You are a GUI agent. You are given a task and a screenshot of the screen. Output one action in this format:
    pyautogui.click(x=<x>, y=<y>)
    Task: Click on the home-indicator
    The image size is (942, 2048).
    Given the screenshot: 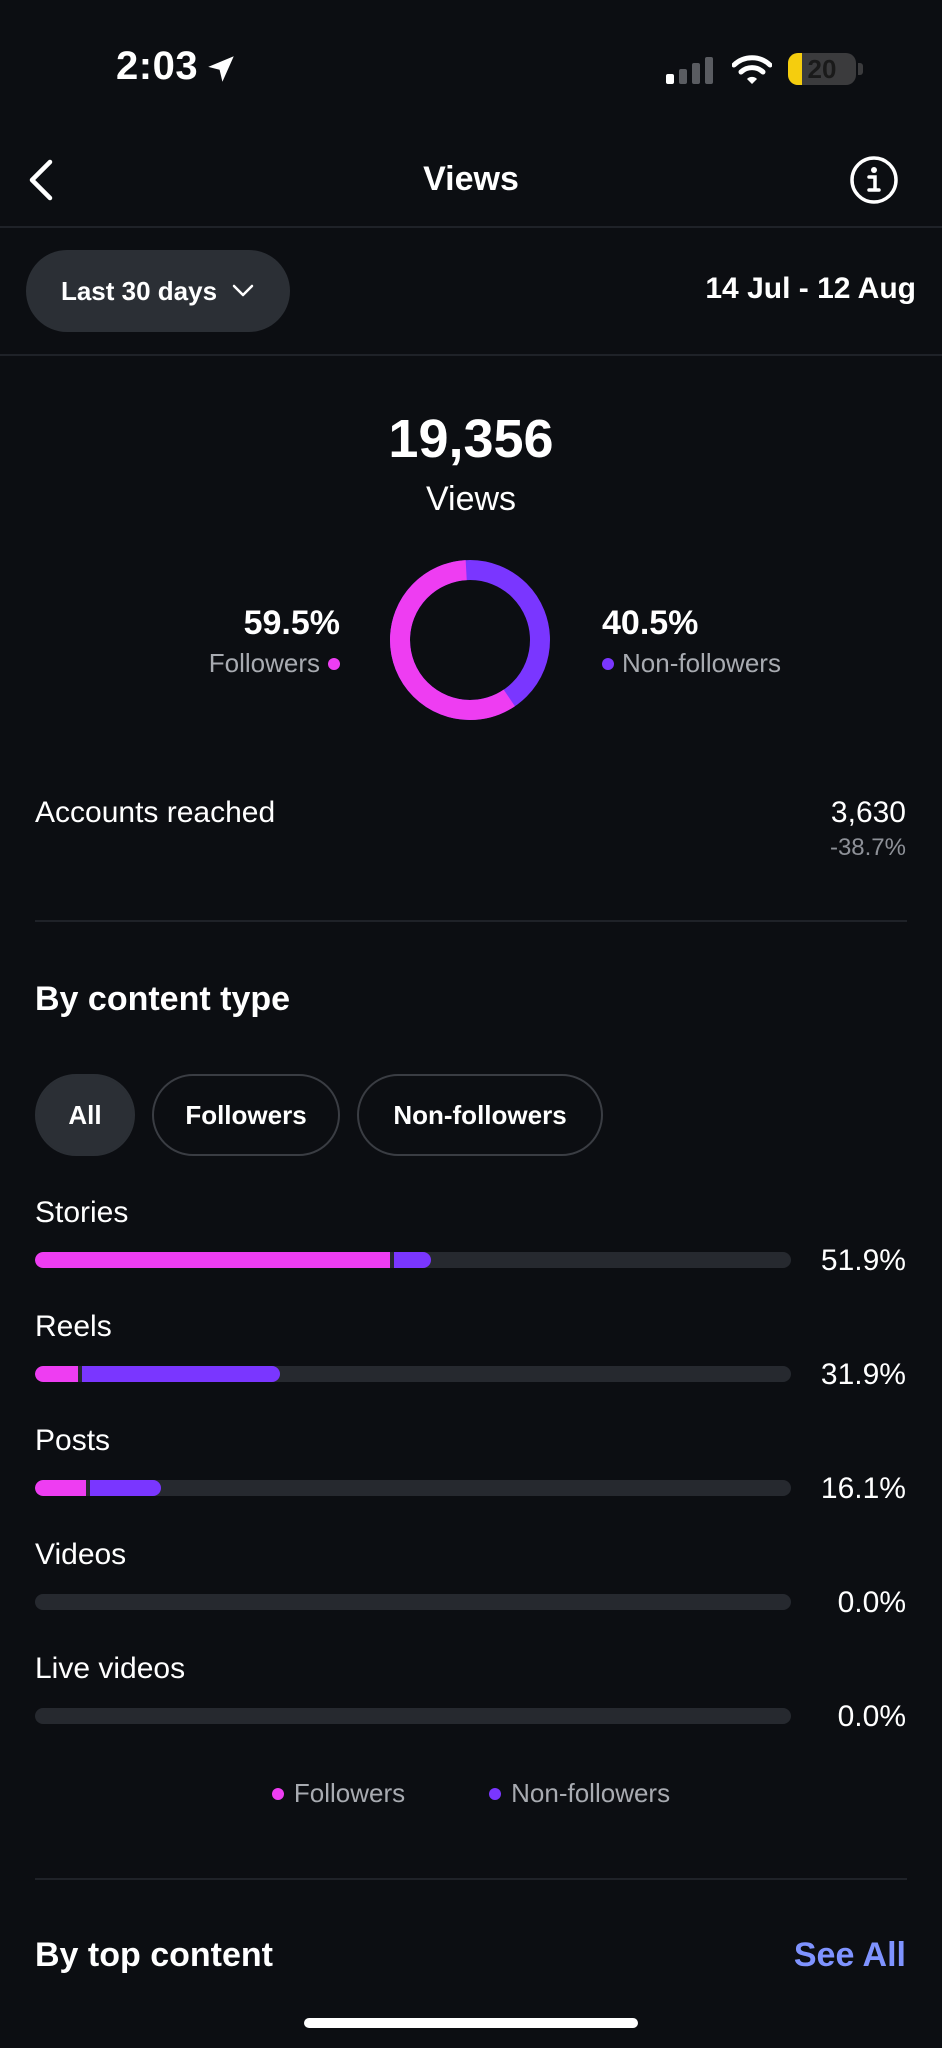 What is the action you would take?
    pyautogui.click(x=471, y=2023)
    